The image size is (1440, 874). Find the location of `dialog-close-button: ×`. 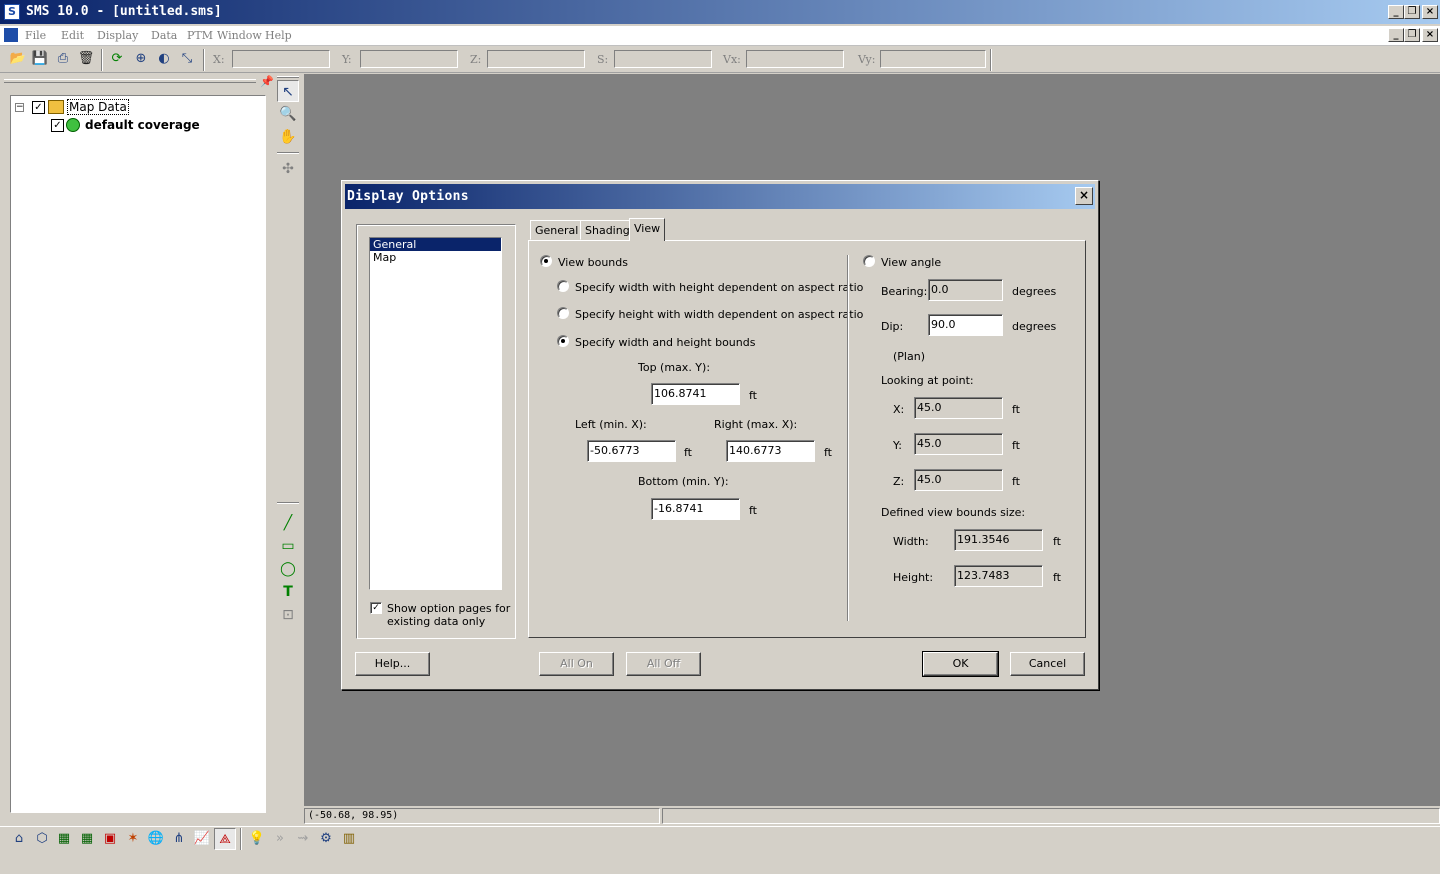

dialog-close-button: × is located at coordinates (1084, 196).